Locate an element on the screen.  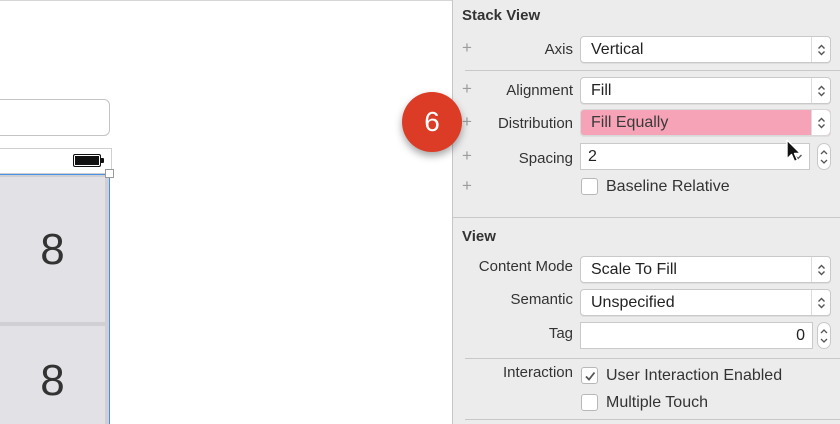
step-badge: 6 is located at coordinates (432, 122).